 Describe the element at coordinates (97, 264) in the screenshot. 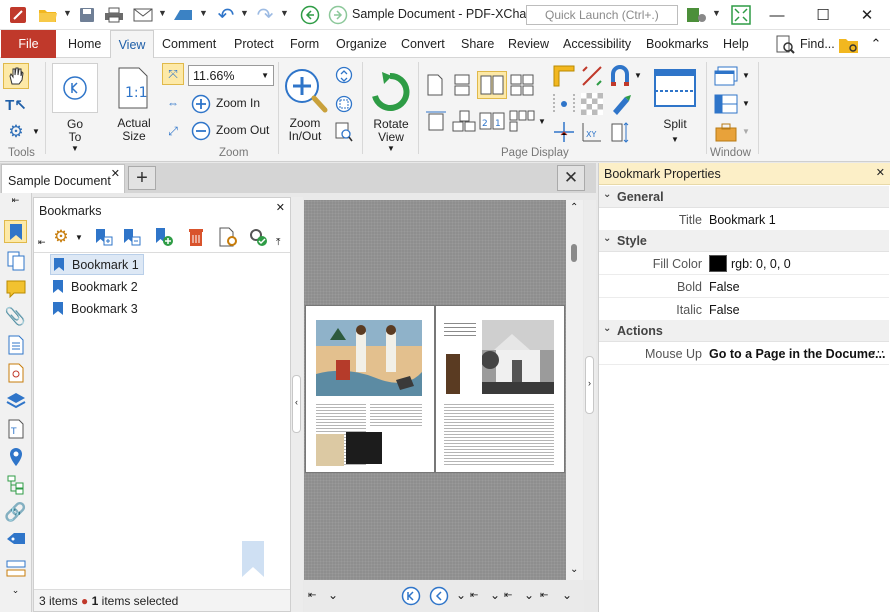

I see `list-item: Bookmark 1` at that location.